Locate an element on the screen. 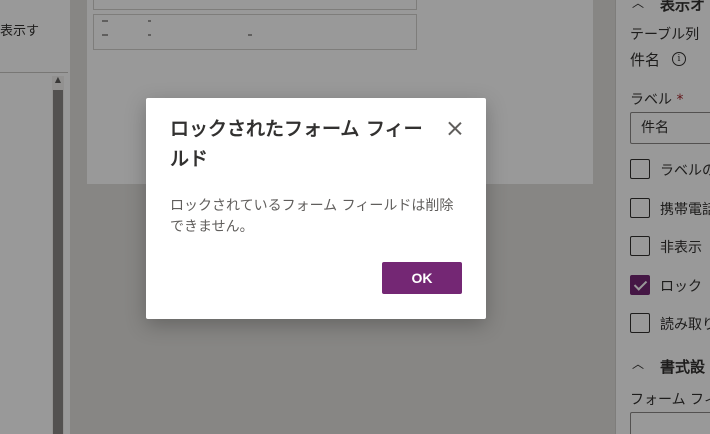  dialog-message: ロックされているフォーム フィールドは削除できません。 is located at coordinates (312, 216).